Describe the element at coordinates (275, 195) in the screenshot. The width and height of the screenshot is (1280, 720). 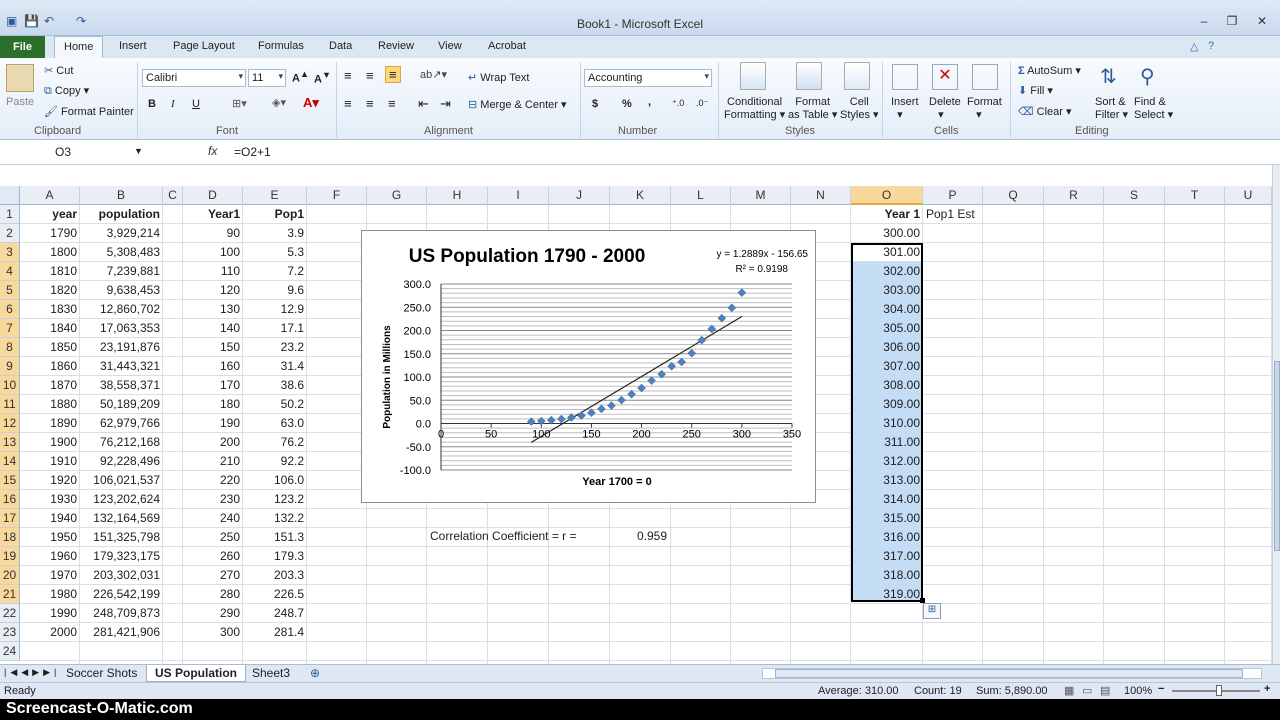
I see `column-header-e: E` at that location.